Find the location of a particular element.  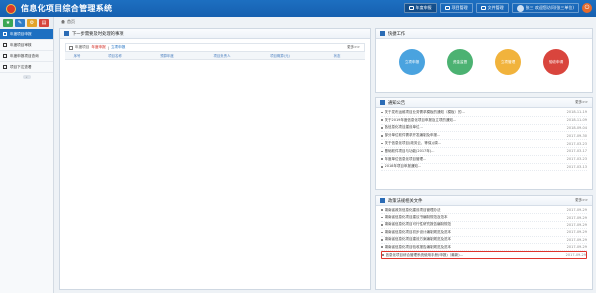

user-menu: 张三 欢迎您访问(张三单位) is located at coordinates (545, 8).